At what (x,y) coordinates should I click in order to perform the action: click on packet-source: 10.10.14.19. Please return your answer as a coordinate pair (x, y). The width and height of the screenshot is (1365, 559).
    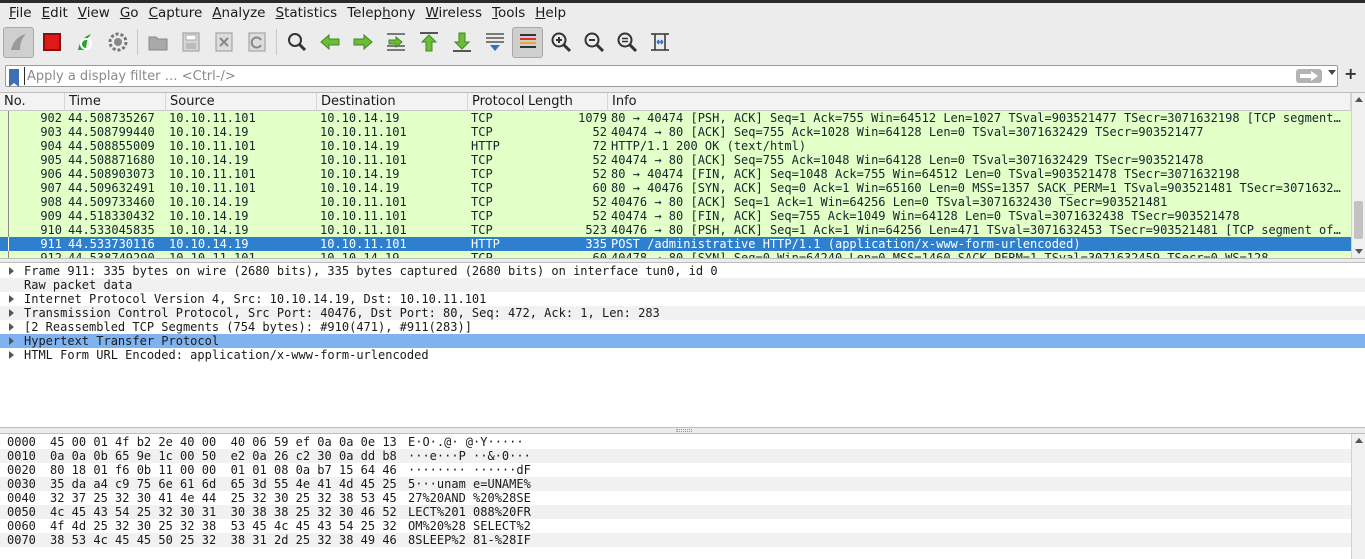
    Looking at the image, I should click on (209, 132).